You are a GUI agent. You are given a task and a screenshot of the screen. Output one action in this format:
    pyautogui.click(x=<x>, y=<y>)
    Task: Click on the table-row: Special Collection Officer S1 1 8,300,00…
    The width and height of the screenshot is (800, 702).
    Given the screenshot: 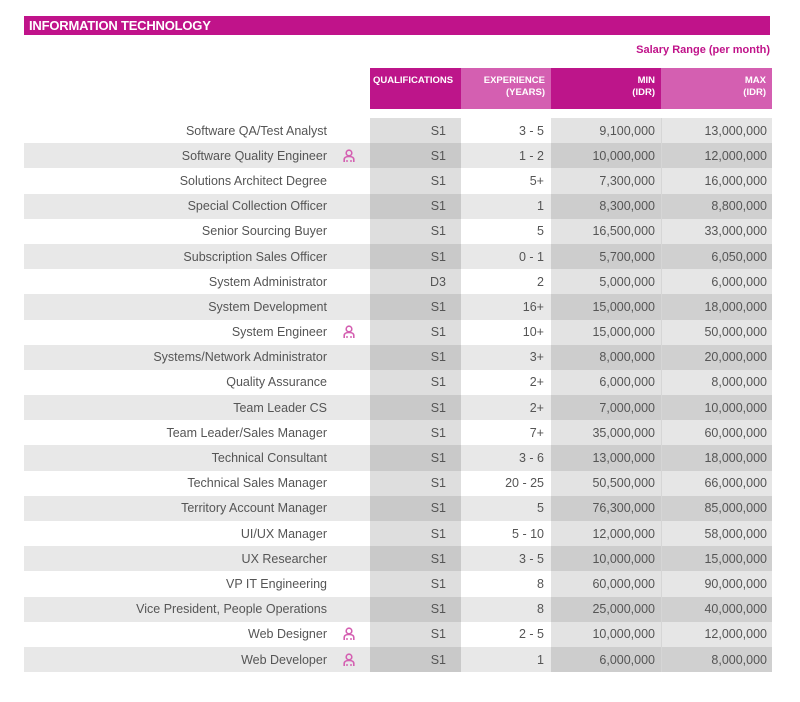 What is the action you would take?
    pyautogui.click(x=398, y=206)
    